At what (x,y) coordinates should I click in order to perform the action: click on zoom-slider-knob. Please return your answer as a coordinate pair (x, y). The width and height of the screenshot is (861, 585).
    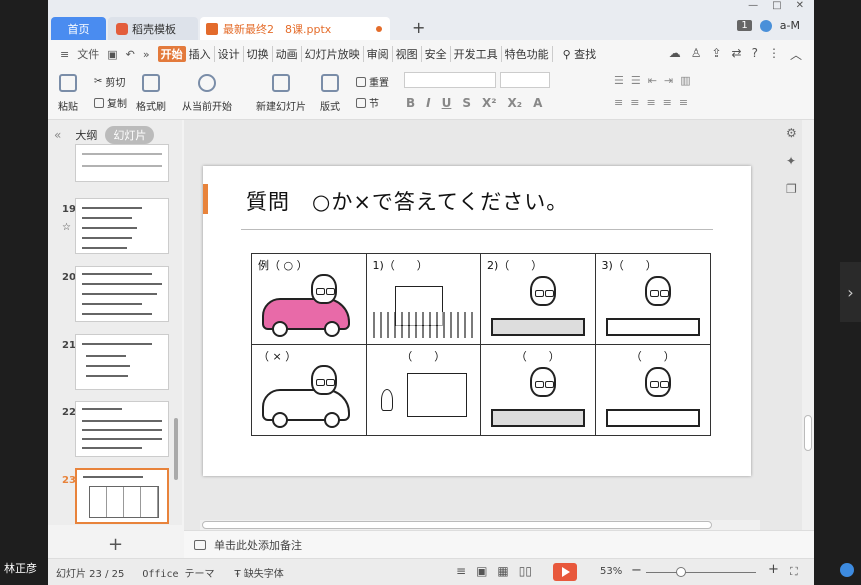
    Looking at the image, I should click on (681, 572).